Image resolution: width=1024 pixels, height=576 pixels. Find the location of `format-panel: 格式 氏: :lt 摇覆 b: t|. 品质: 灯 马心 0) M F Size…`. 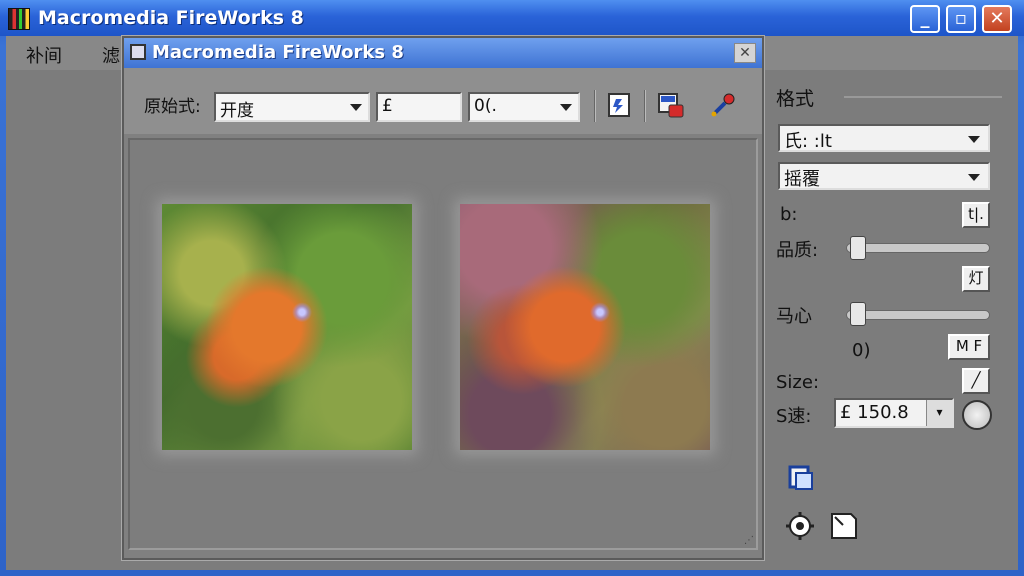

format-panel: 格式 氏: :lt 摇覆 b: t|. 品质: 灯 马心 0) M F Size… is located at coordinates (885, 265).